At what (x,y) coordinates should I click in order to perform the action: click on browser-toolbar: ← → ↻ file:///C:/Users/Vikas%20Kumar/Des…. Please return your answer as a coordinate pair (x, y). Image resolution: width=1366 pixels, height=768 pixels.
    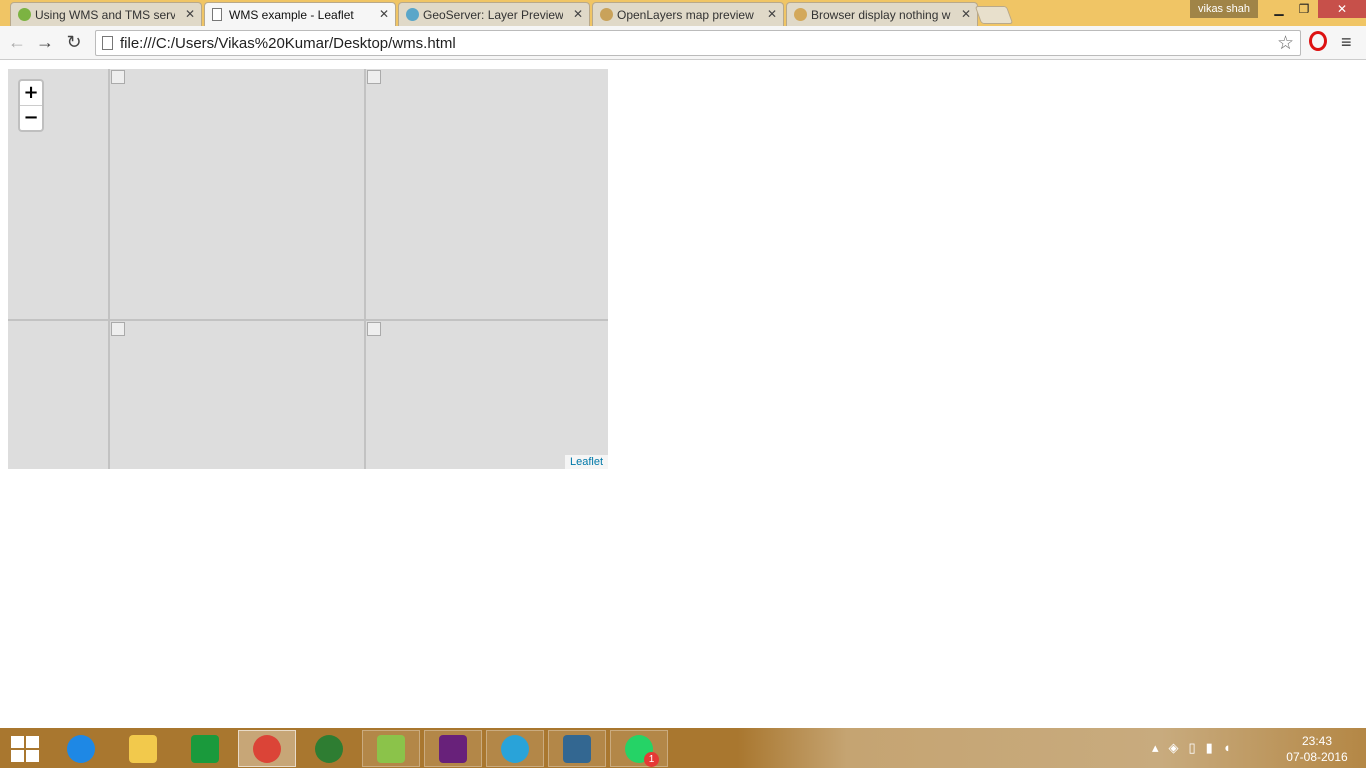
    Looking at the image, I should click on (683, 43).